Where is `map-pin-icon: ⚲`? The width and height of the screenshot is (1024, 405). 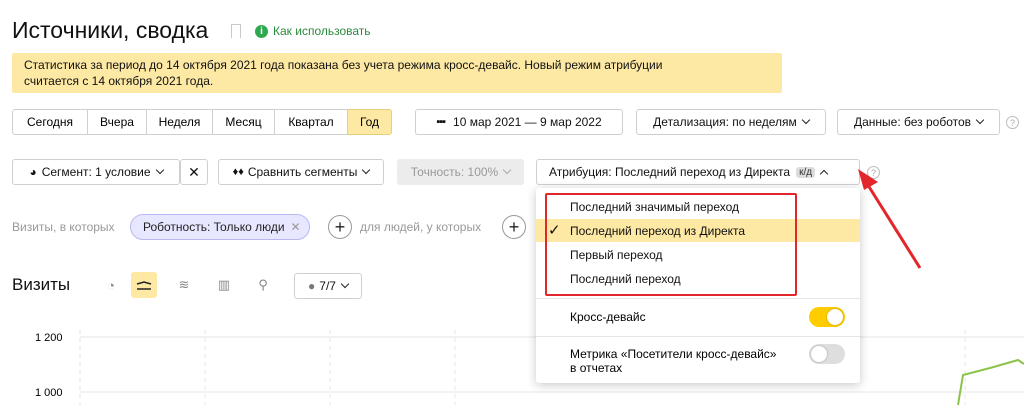 map-pin-icon: ⚲ is located at coordinates (263, 285).